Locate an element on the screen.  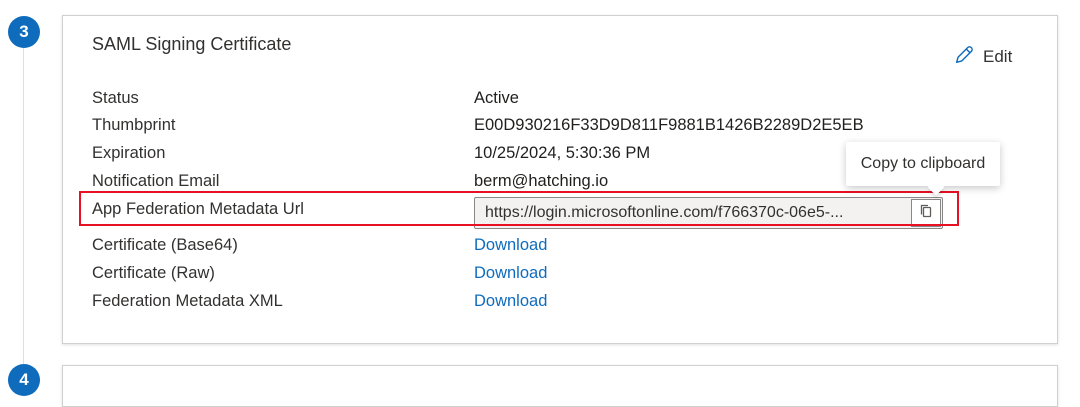
next-step-badge: 4 is located at coordinates (24, 380).